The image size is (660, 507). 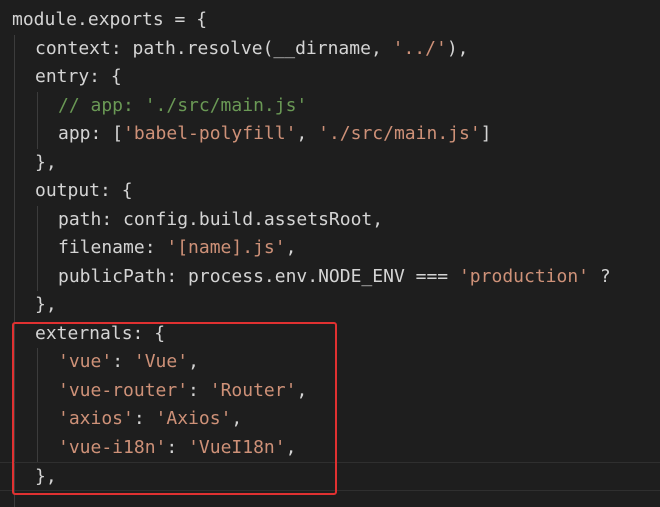 I want to click on code-token: ),, so click(x=457, y=48).